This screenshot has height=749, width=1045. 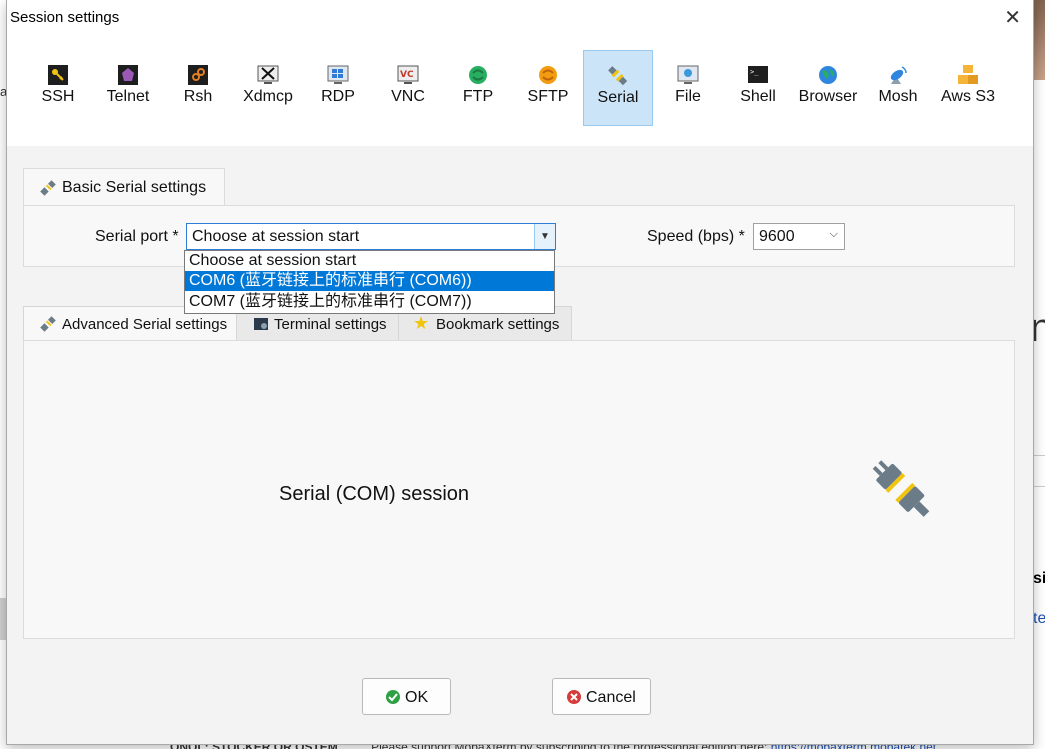 I want to click on terminal-icon: >_, so click(x=758, y=74).